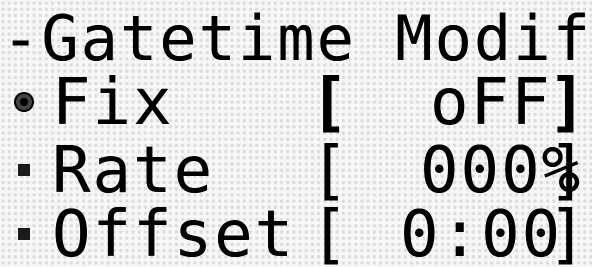  What do you see at coordinates (174, 232) in the screenshot?
I see `menu-item-label: Offset` at bounding box center [174, 232].